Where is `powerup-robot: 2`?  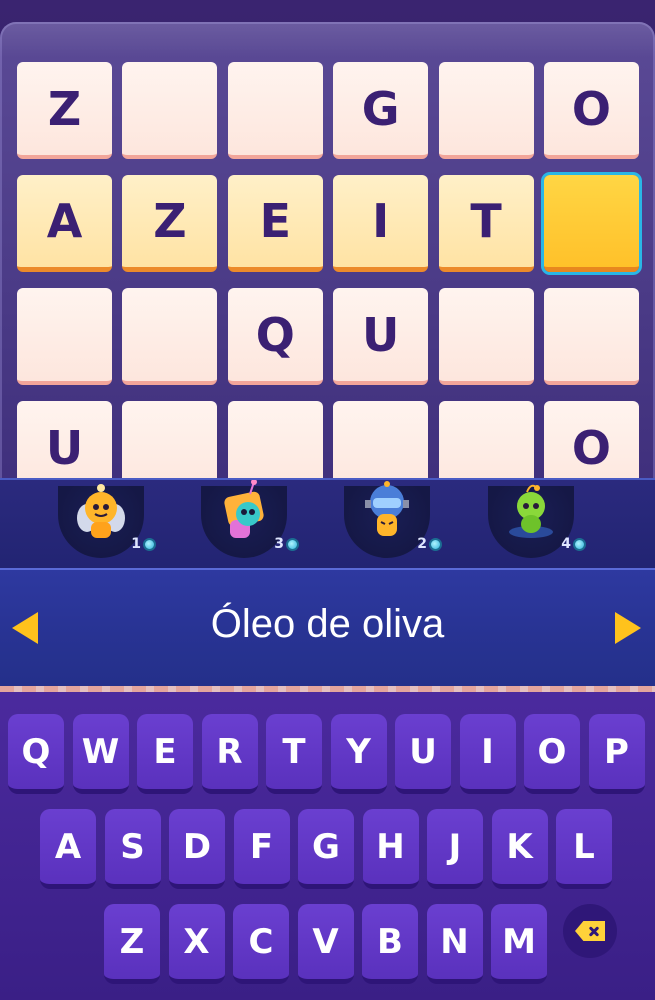
powerup-robot: 2 is located at coordinates (393, 519).